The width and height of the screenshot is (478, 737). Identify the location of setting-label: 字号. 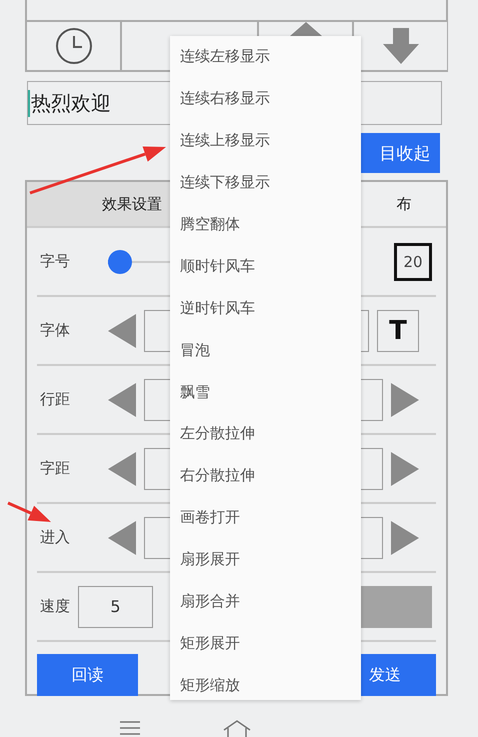
(55, 261).